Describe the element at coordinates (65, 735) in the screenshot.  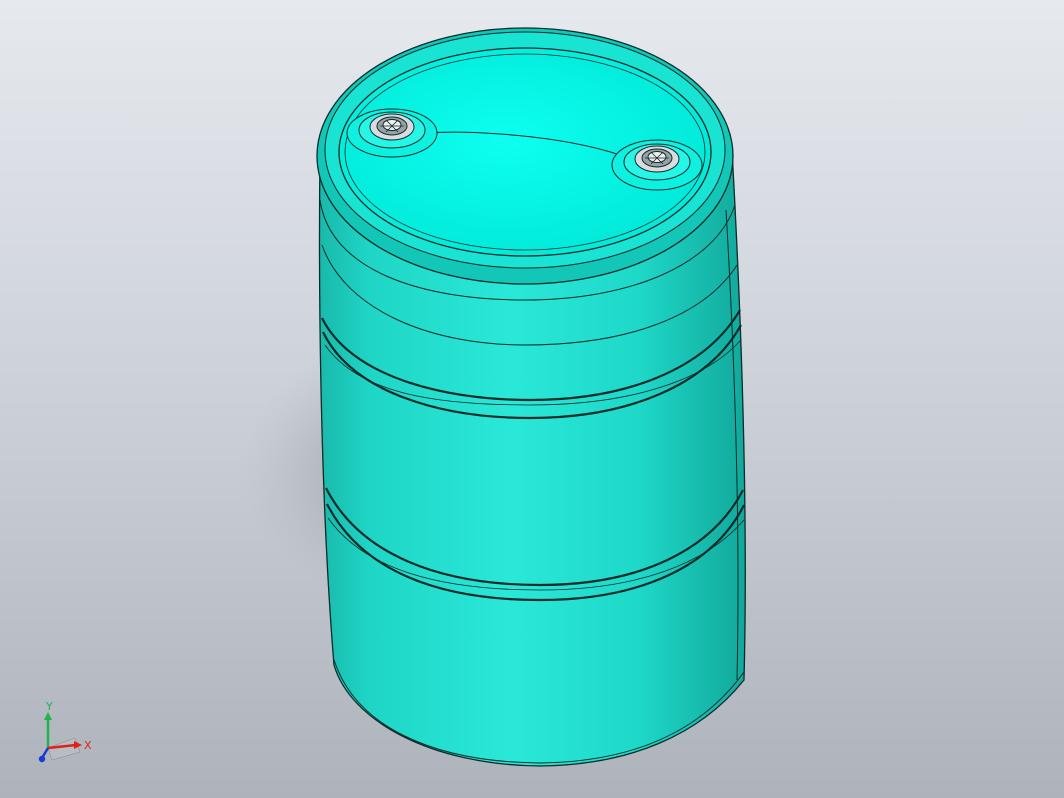
I see `reference-triad: Y X` at that location.